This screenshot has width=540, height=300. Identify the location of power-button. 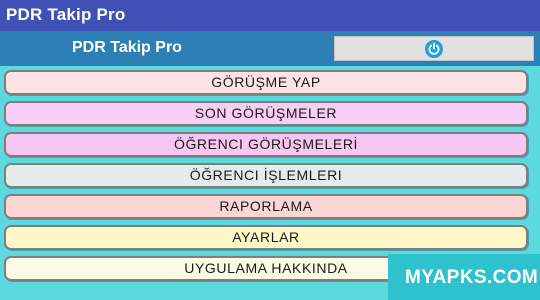
(434, 48).